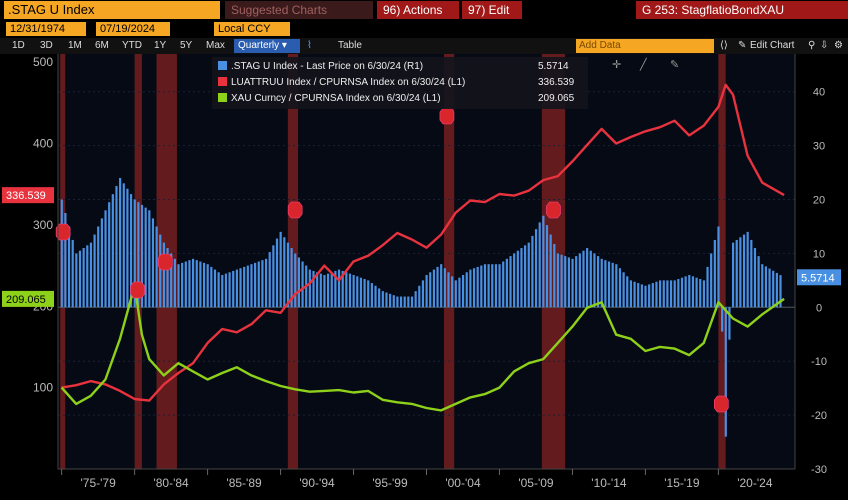 The image size is (848, 500). What do you see at coordinates (171, 483) in the screenshot?
I see `x-tick-label: '80-'84` at bounding box center [171, 483].